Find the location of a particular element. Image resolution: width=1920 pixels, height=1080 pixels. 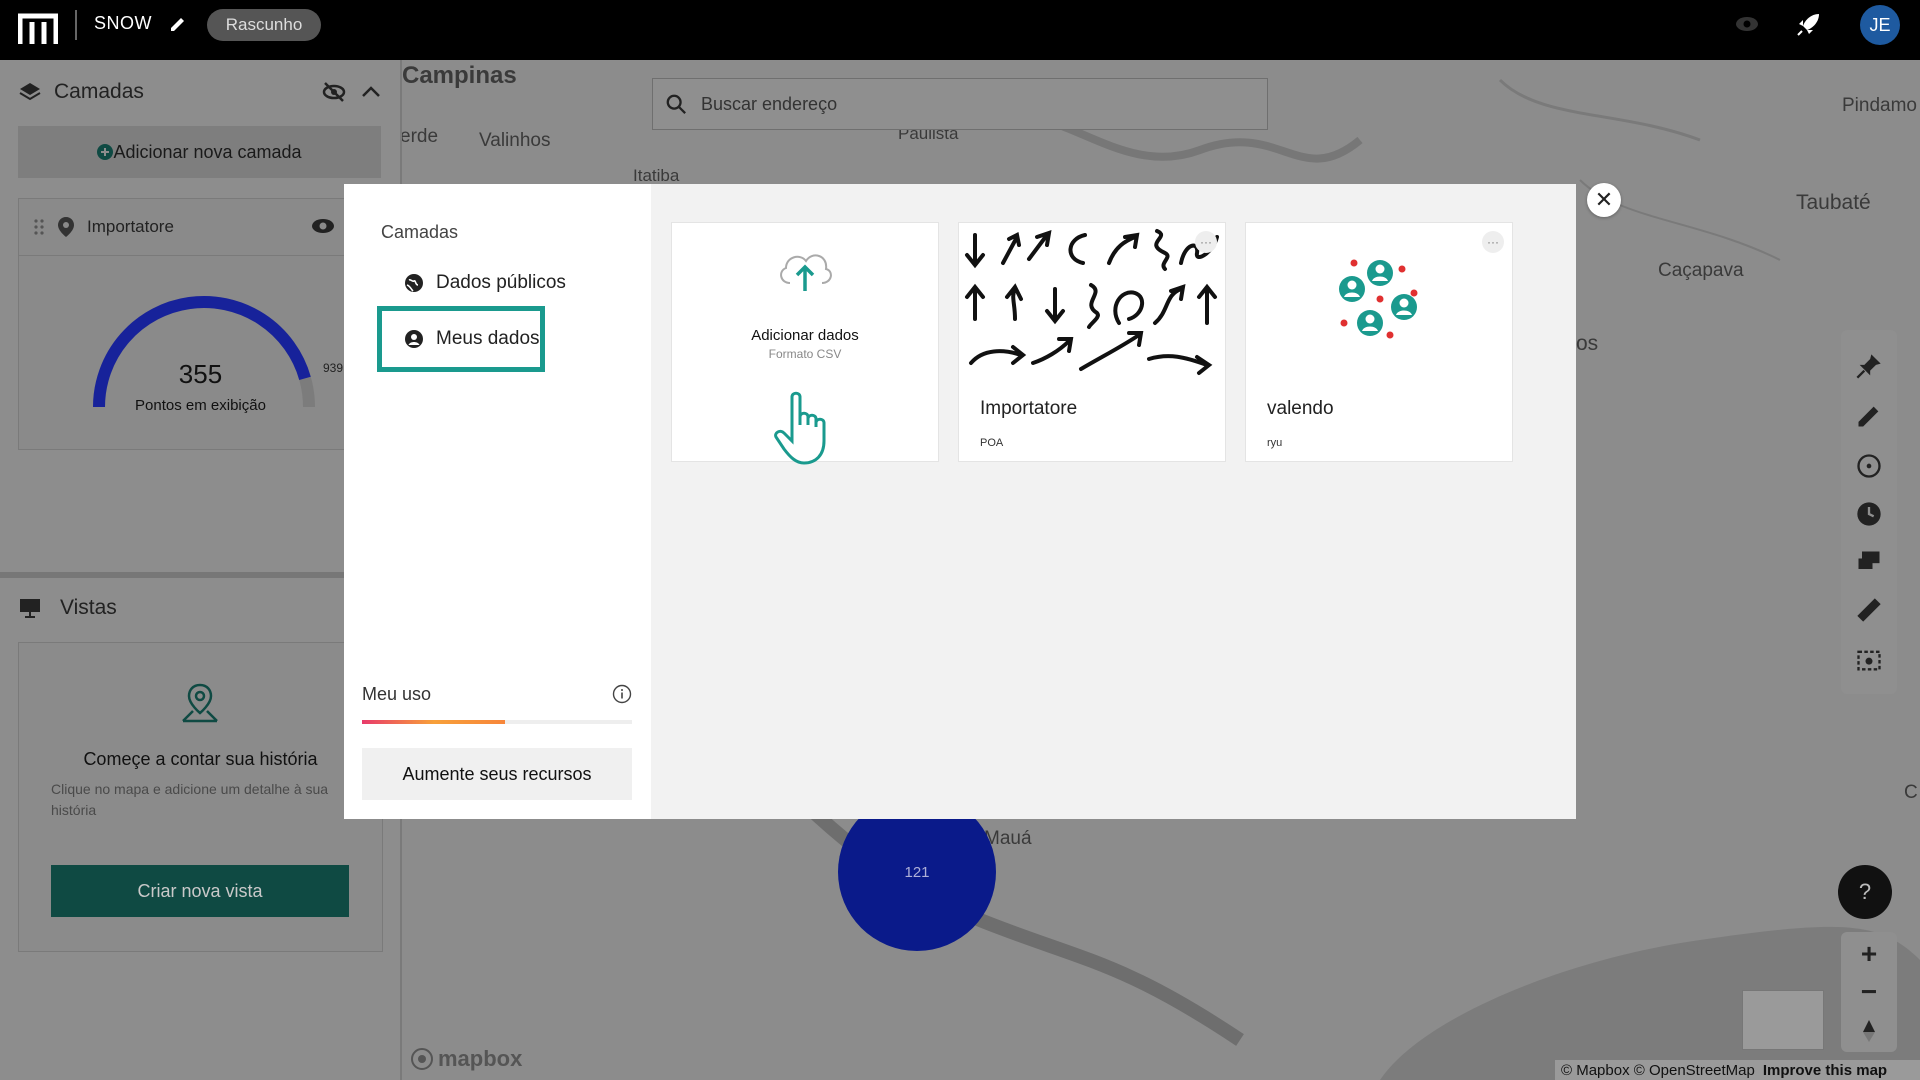

modal-section-title: Camadas is located at coordinates (420, 232).